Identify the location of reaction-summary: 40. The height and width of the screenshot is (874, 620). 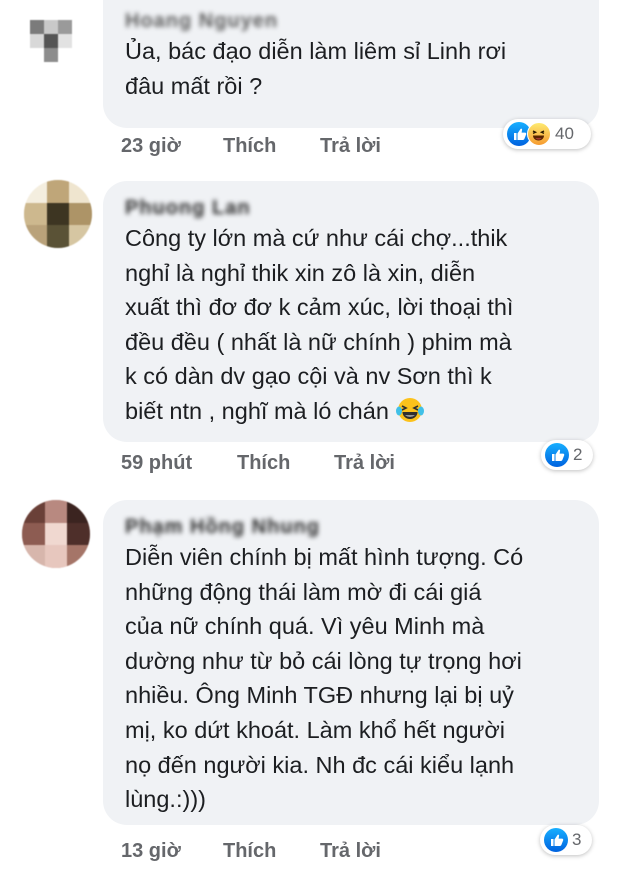
(547, 134).